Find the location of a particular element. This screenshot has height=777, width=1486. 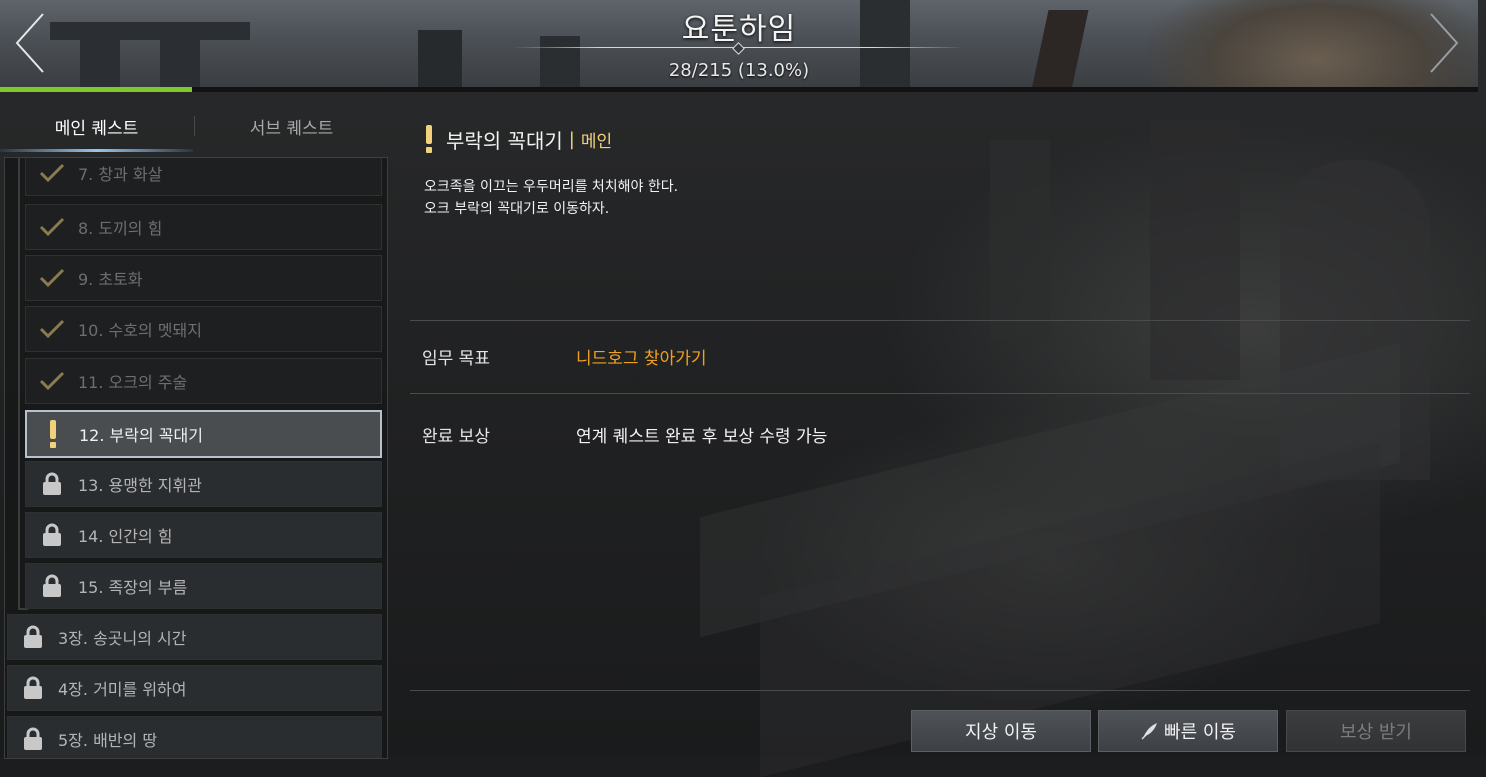

ground-move-button-label: 지상 이동 is located at coordinates (1001, 732).